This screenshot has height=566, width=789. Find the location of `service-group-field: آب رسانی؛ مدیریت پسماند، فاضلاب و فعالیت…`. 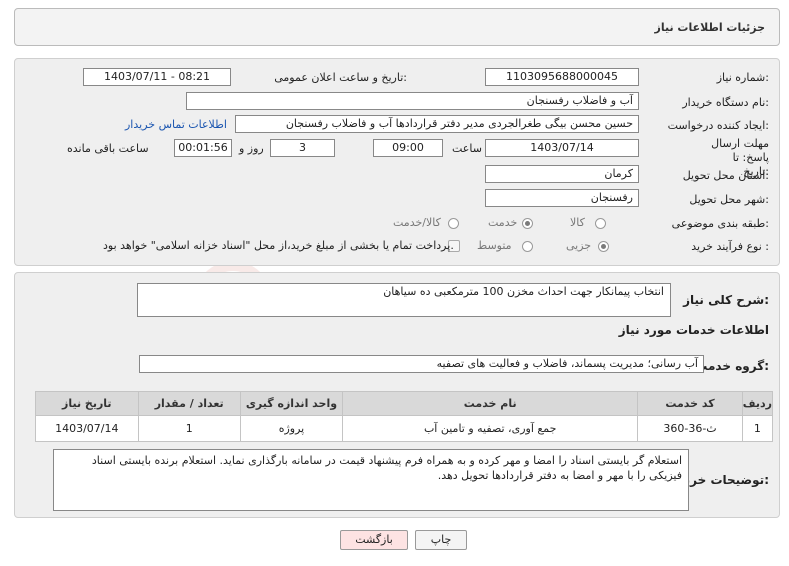

service-group-field: آب رسانی؛ مدیریت پسماند، فاضلاب و فعالیت… is located at coordinates (421, 364).